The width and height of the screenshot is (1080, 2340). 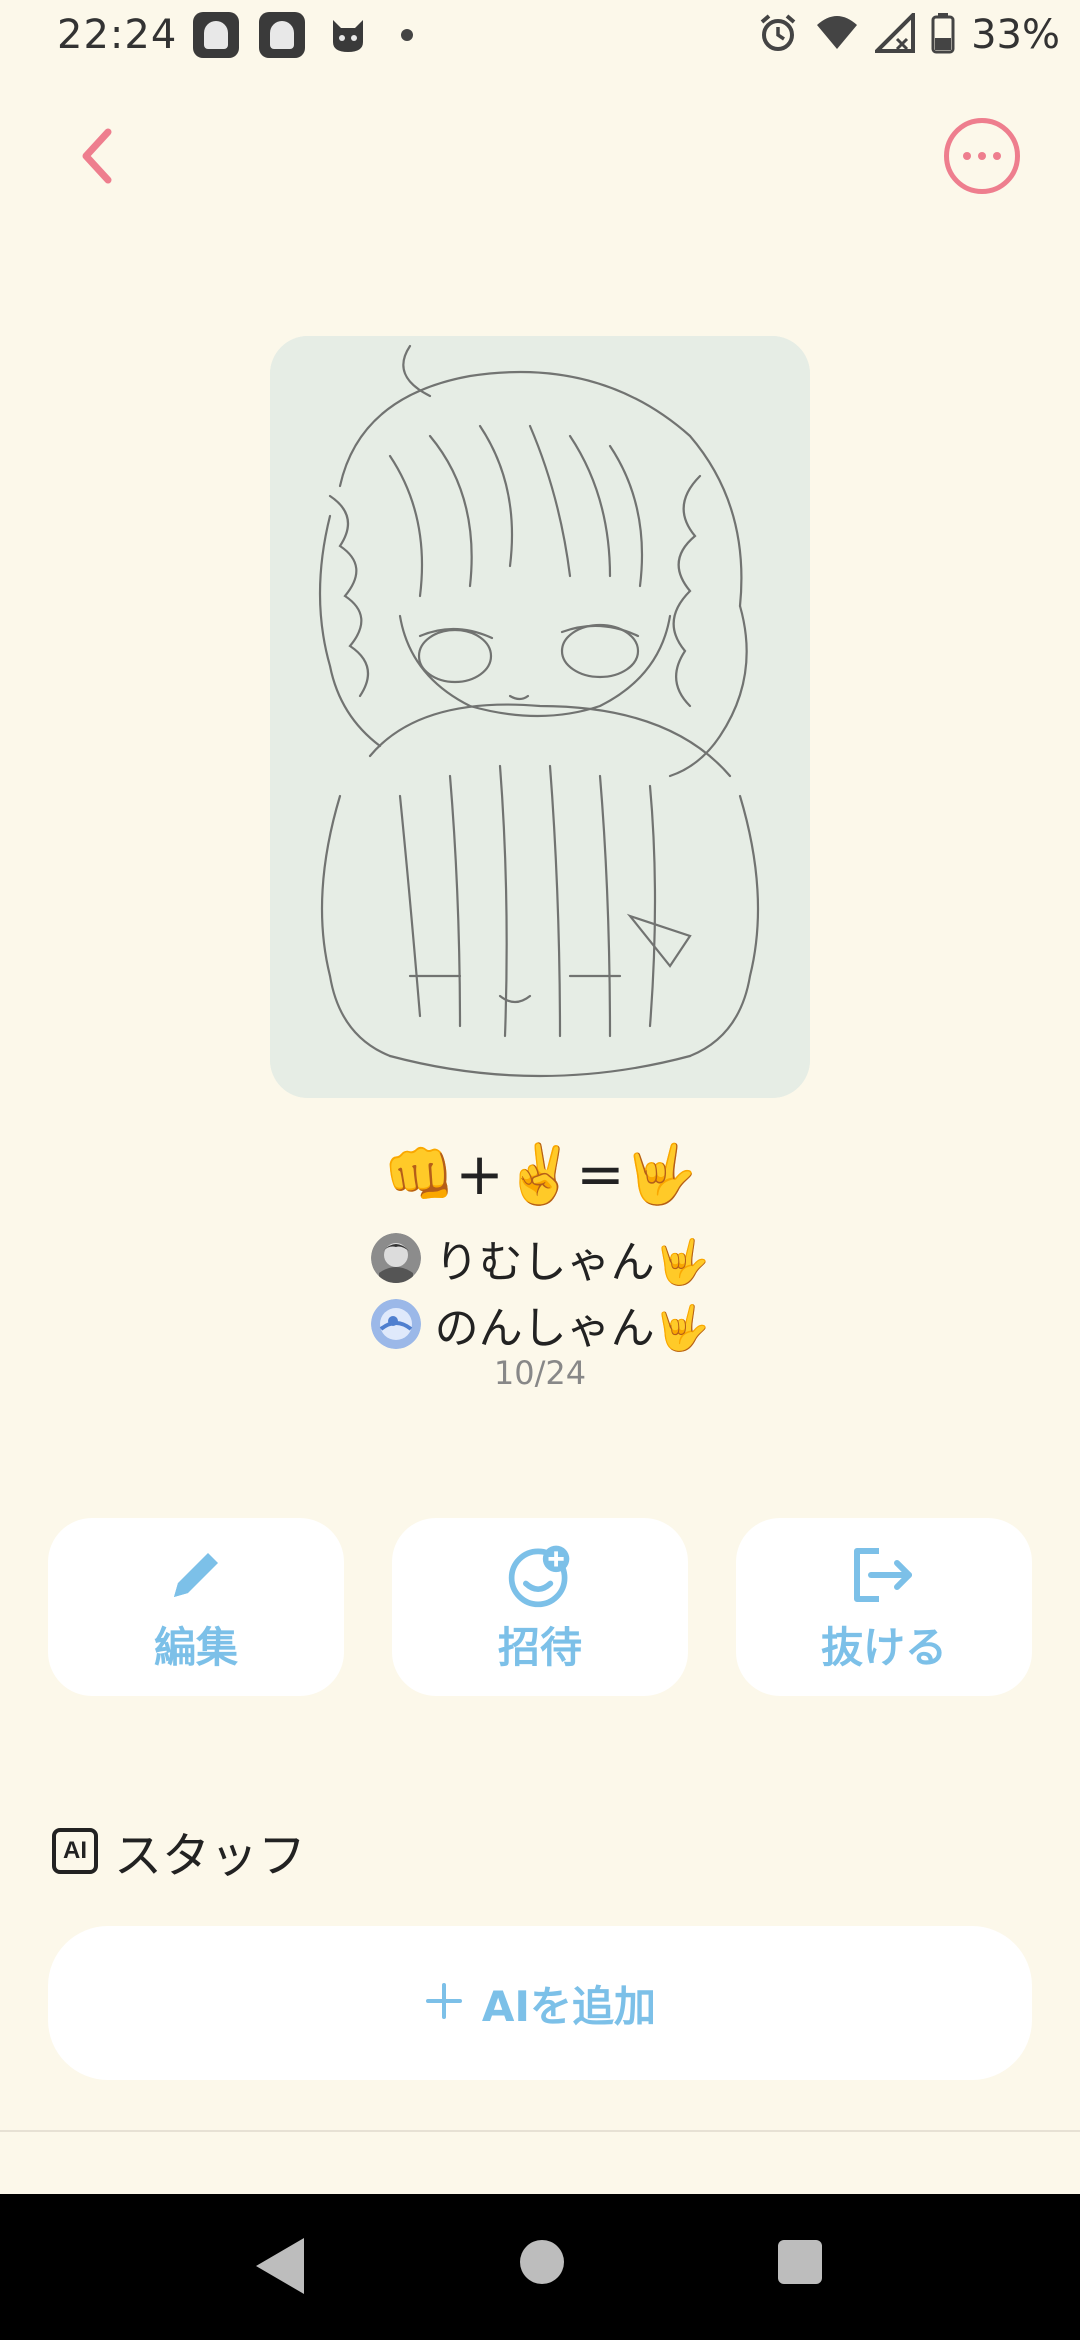 I want to click on plus-icon, so click(x=444, y=2003).